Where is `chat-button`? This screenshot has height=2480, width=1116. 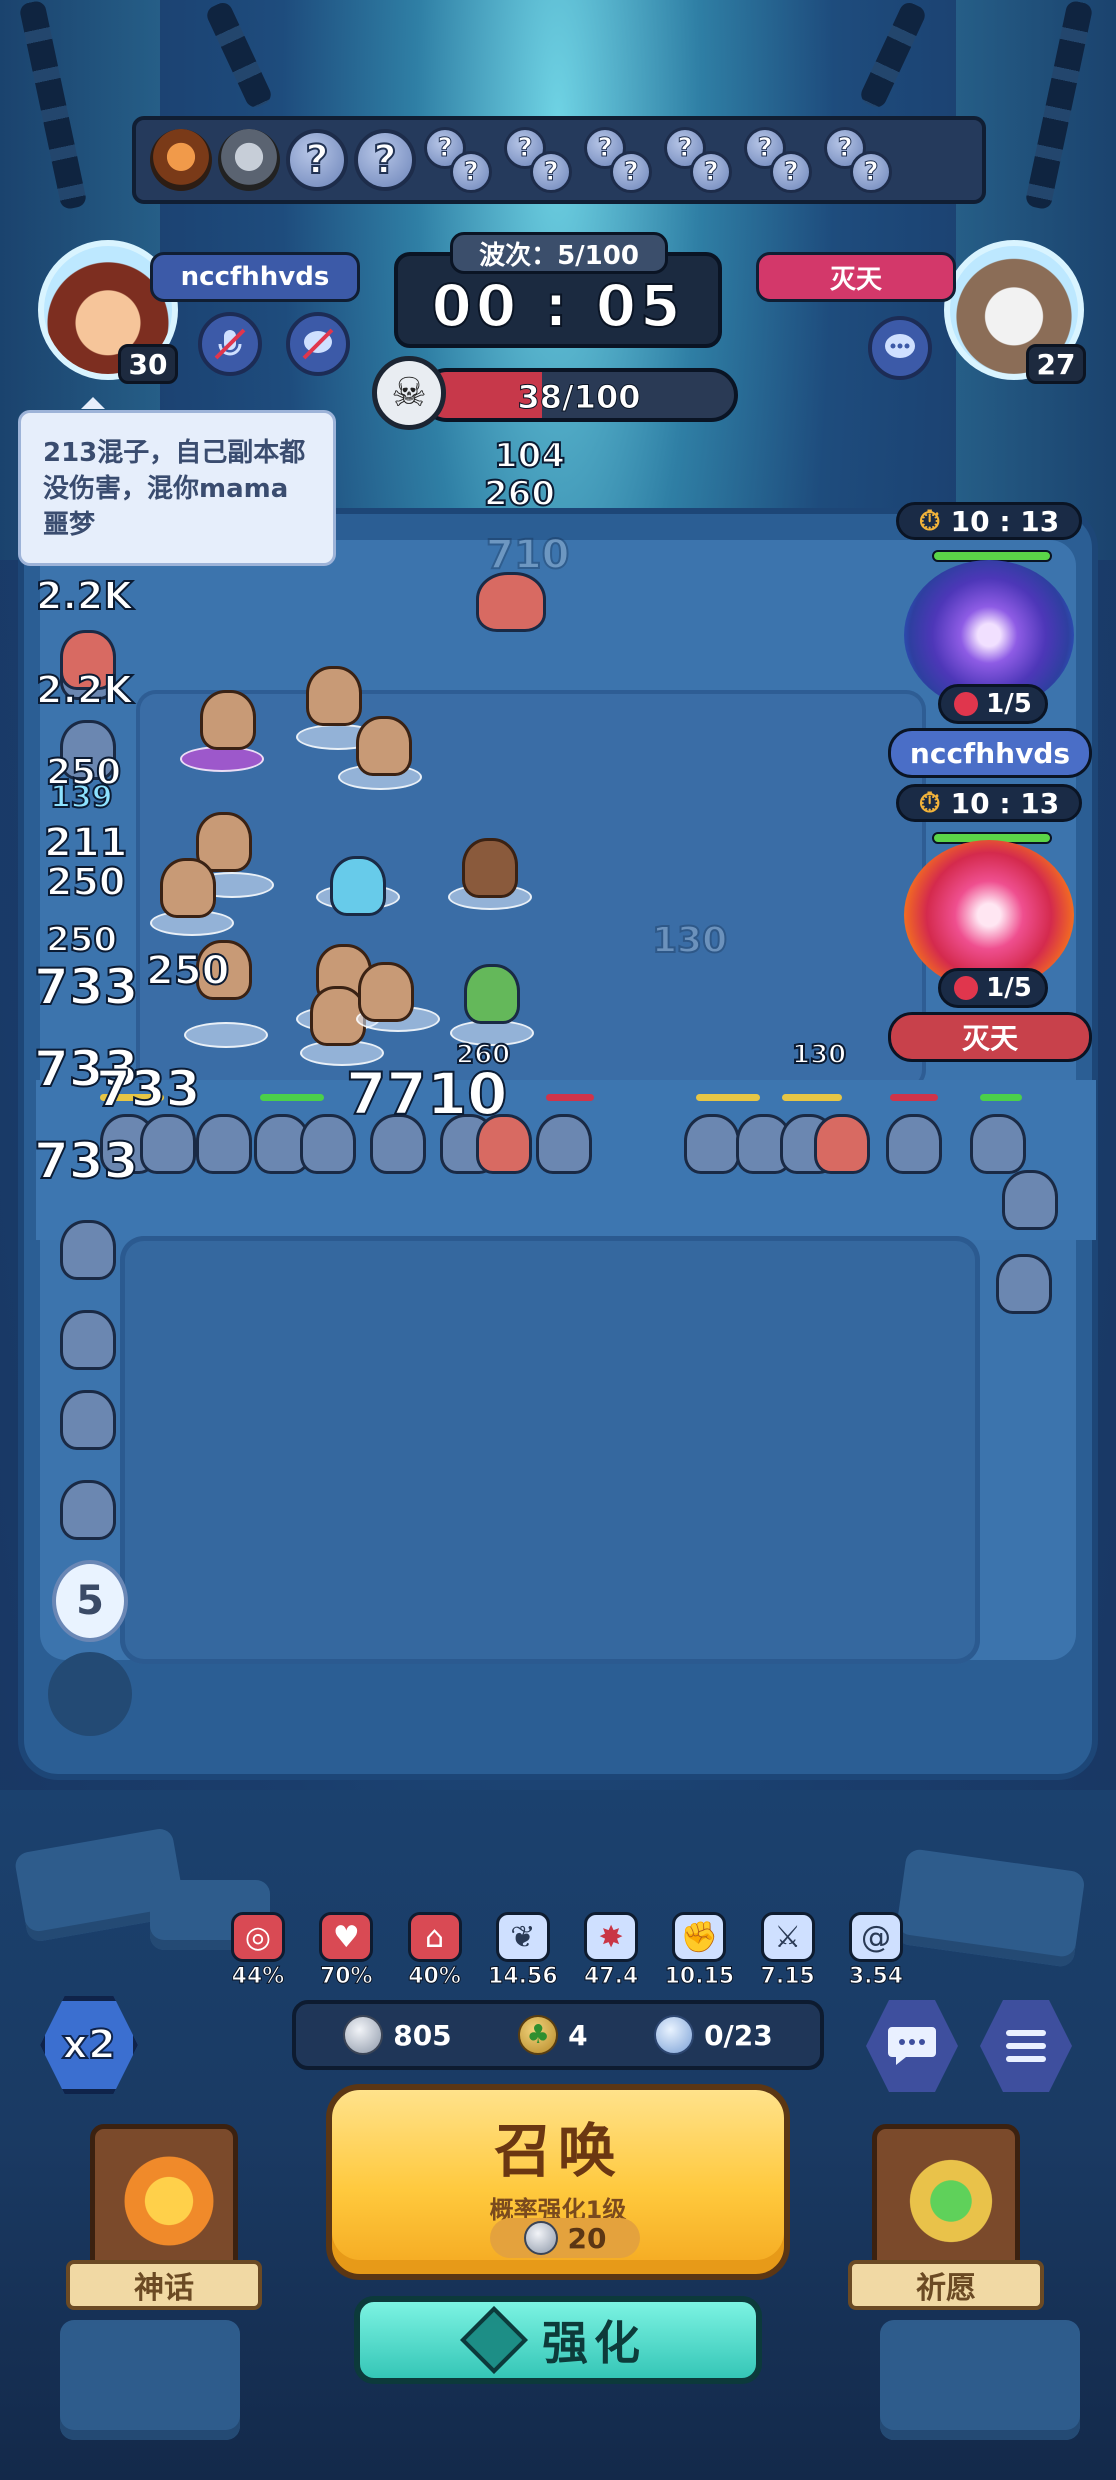
chat-button is located at coordinates (900, 348).